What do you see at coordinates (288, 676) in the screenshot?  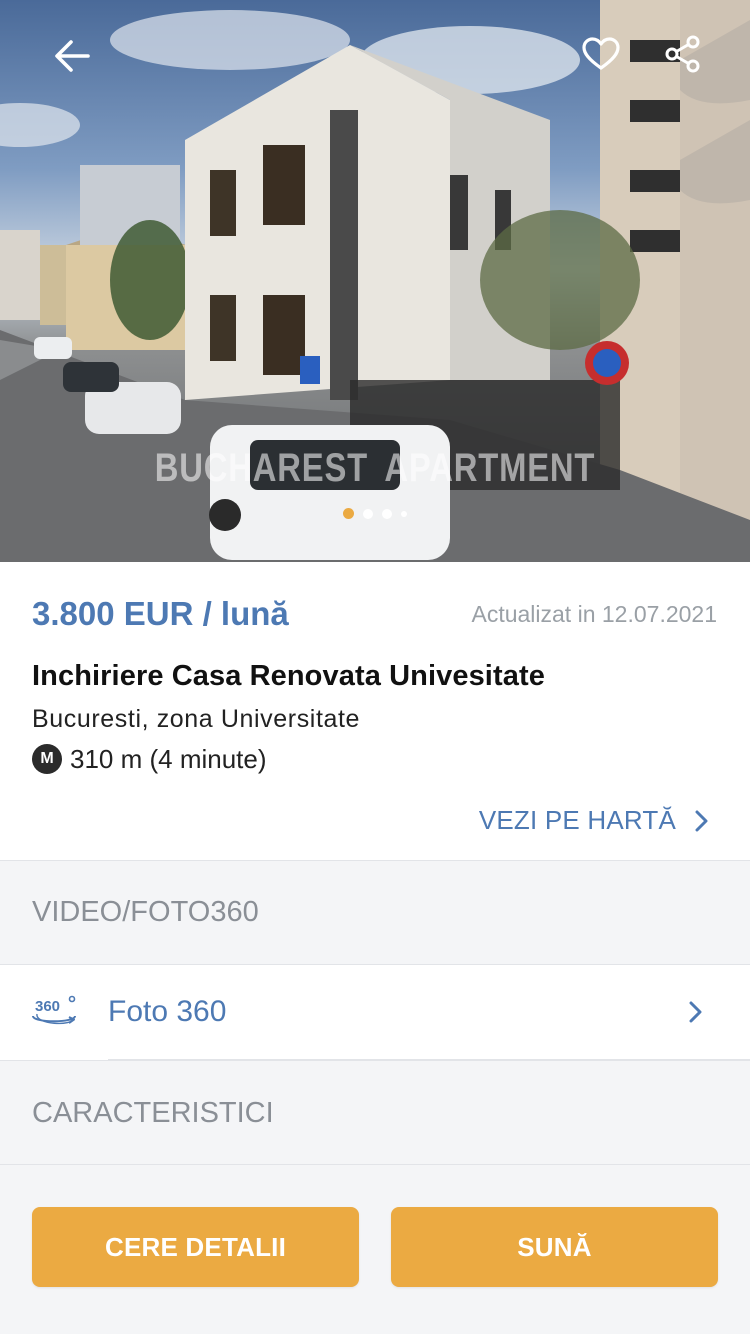 I see `listing-title: Inchiriere Casa Renovata Univesitate` at bounding box center [288, 676].